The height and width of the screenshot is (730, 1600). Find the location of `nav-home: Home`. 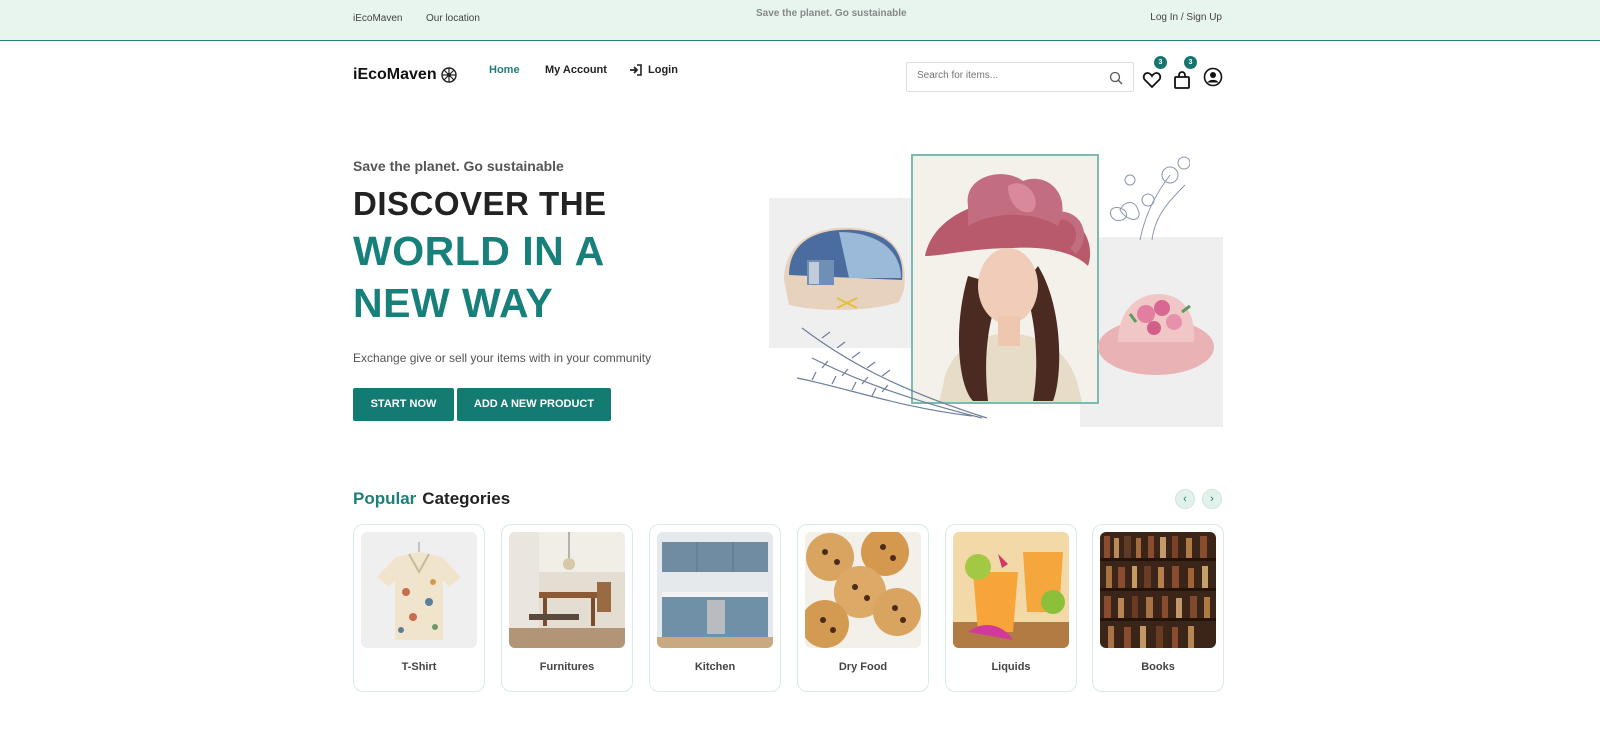

nav-home: Home is located at coordinates (504, 70).